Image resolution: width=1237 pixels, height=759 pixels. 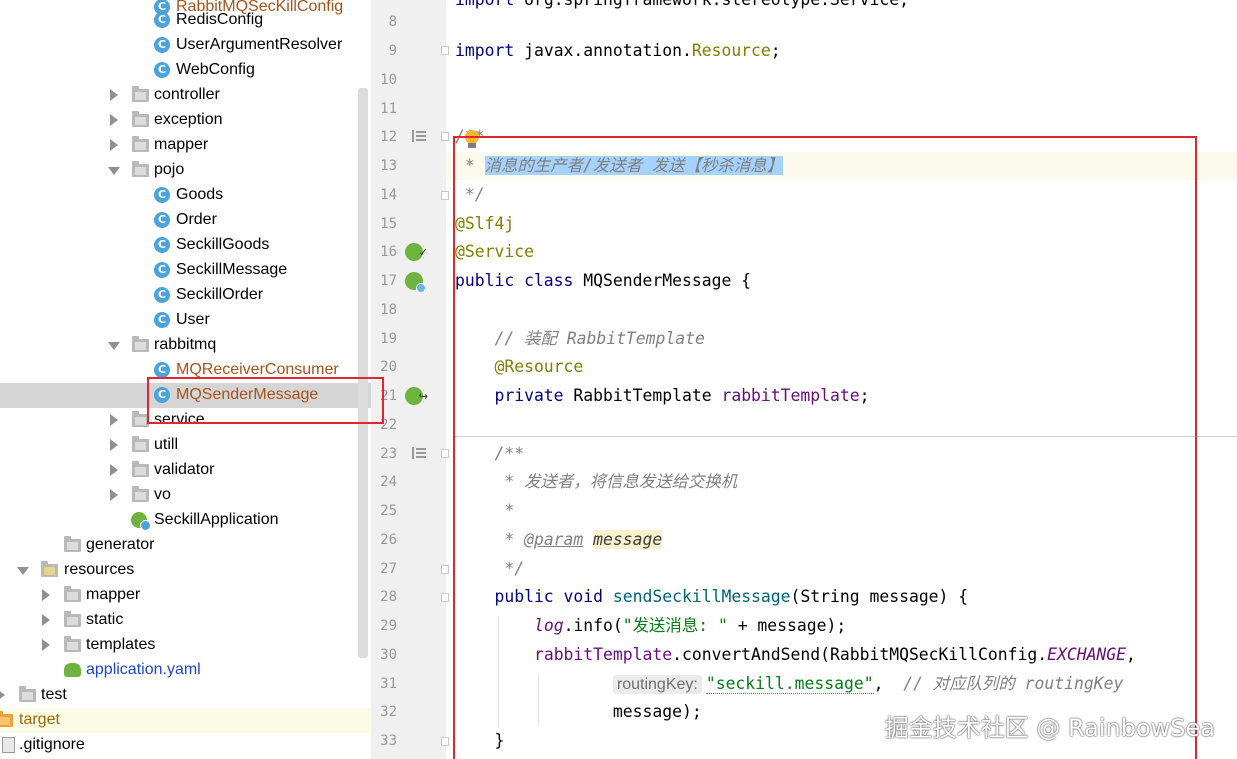 What do you see at coordinates (388, 339) in the screenshot?
I see `line-number: 19` at bounding box center [388, 339].